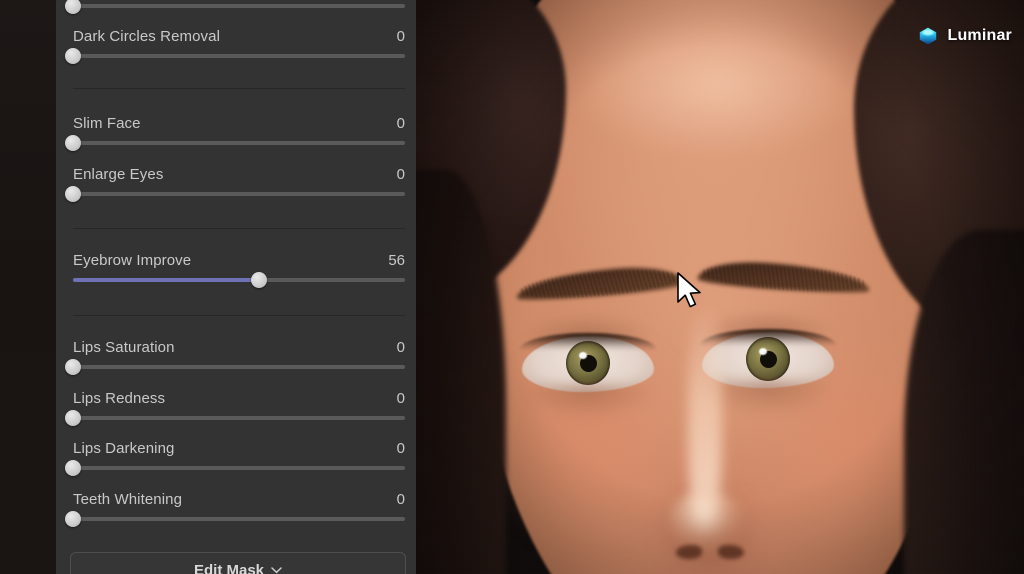 The image size is (1024, 574). I want to click on slider-label: Lips Saturation, so click(124, 347).